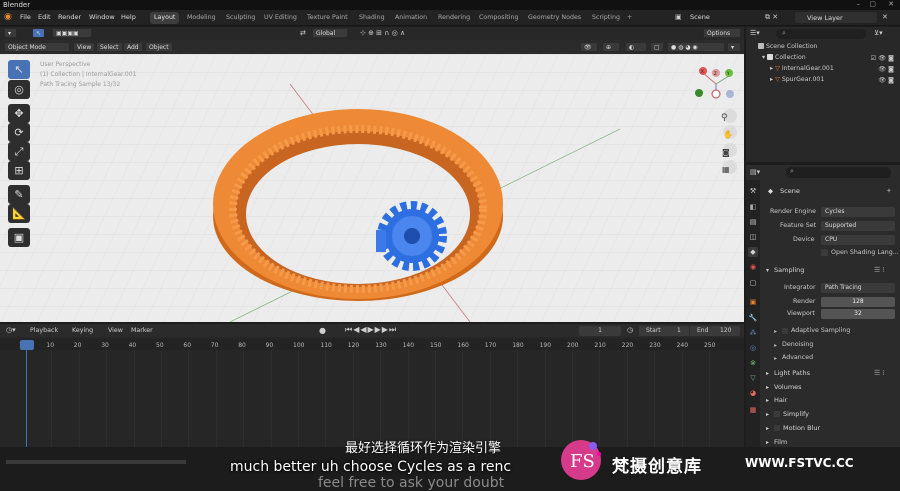 The width and height of the screenshot is (900, 491). What do you see at coordinates (771, 17) in the screenshot?
I see `scene-browse-icon: ⧉ ✕` at bounding box center [771, 17].